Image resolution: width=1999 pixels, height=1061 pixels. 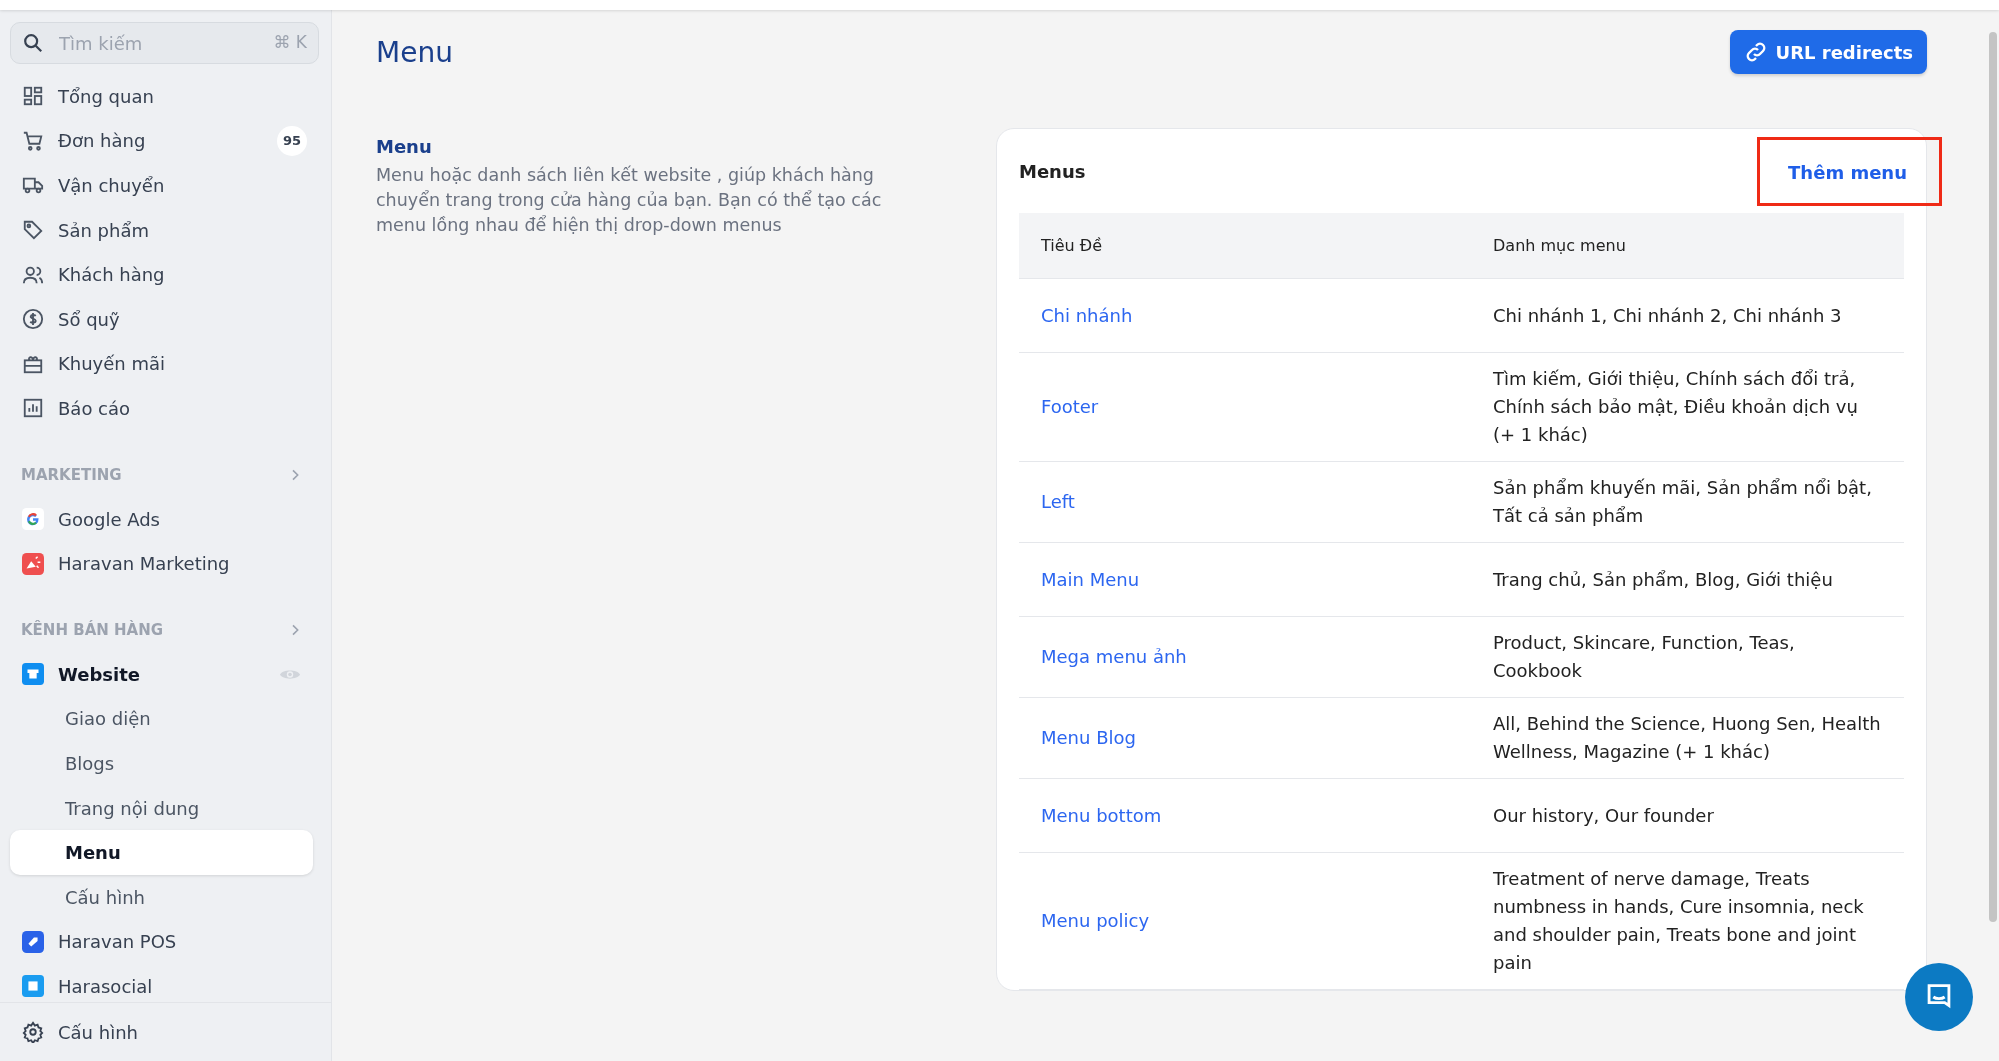 I want to click on url-redirects-button: URL redirects, so click(x=1828, y=52).